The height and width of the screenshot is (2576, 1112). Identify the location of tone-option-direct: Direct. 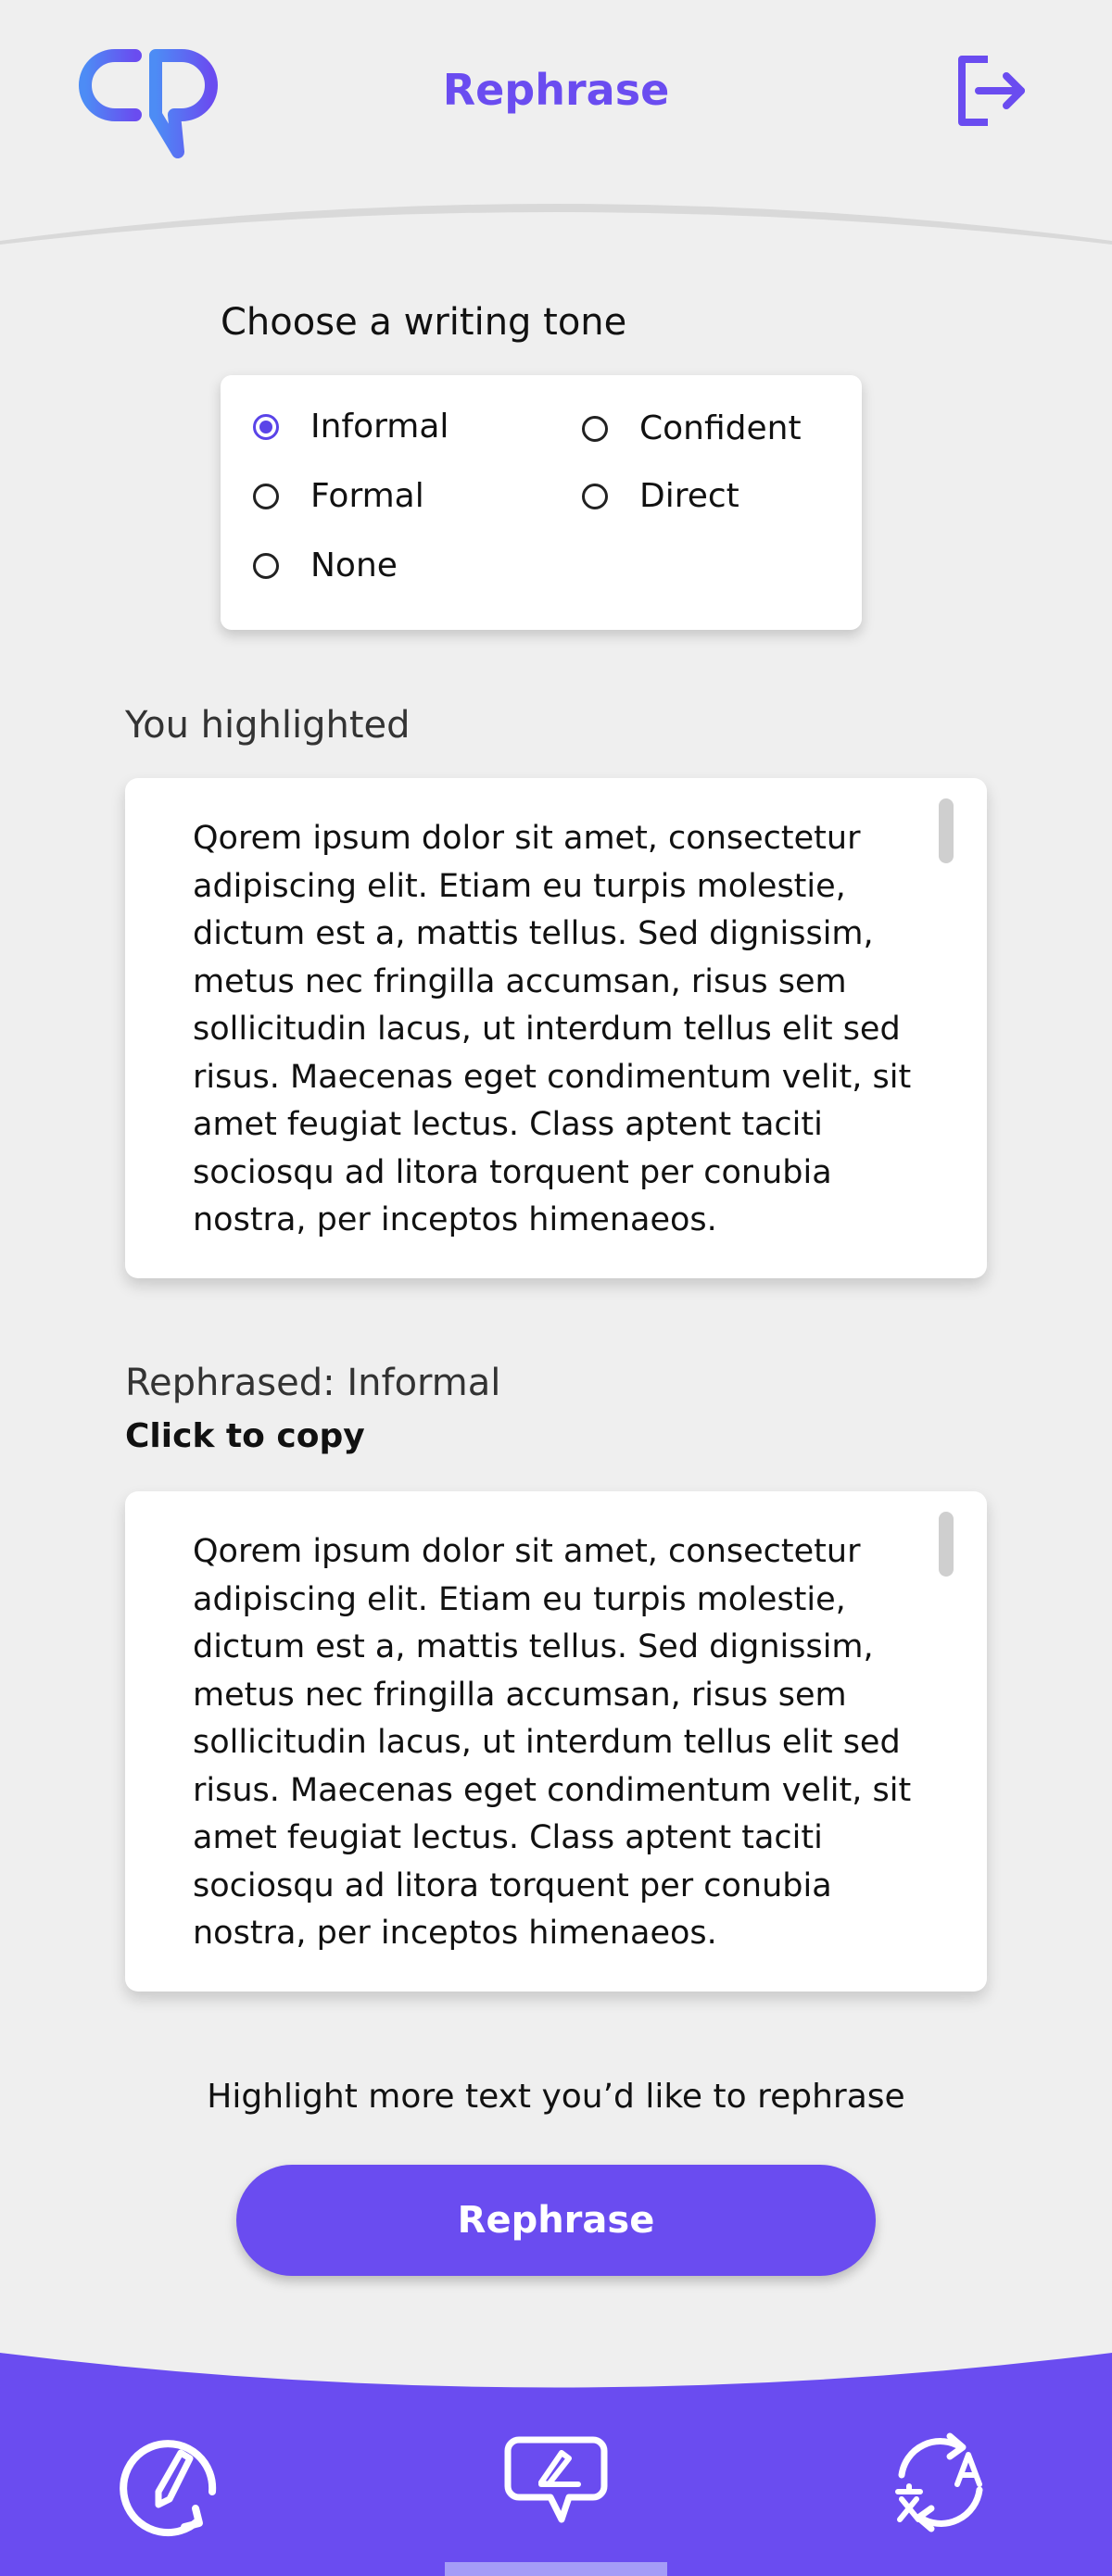
(660, 496).